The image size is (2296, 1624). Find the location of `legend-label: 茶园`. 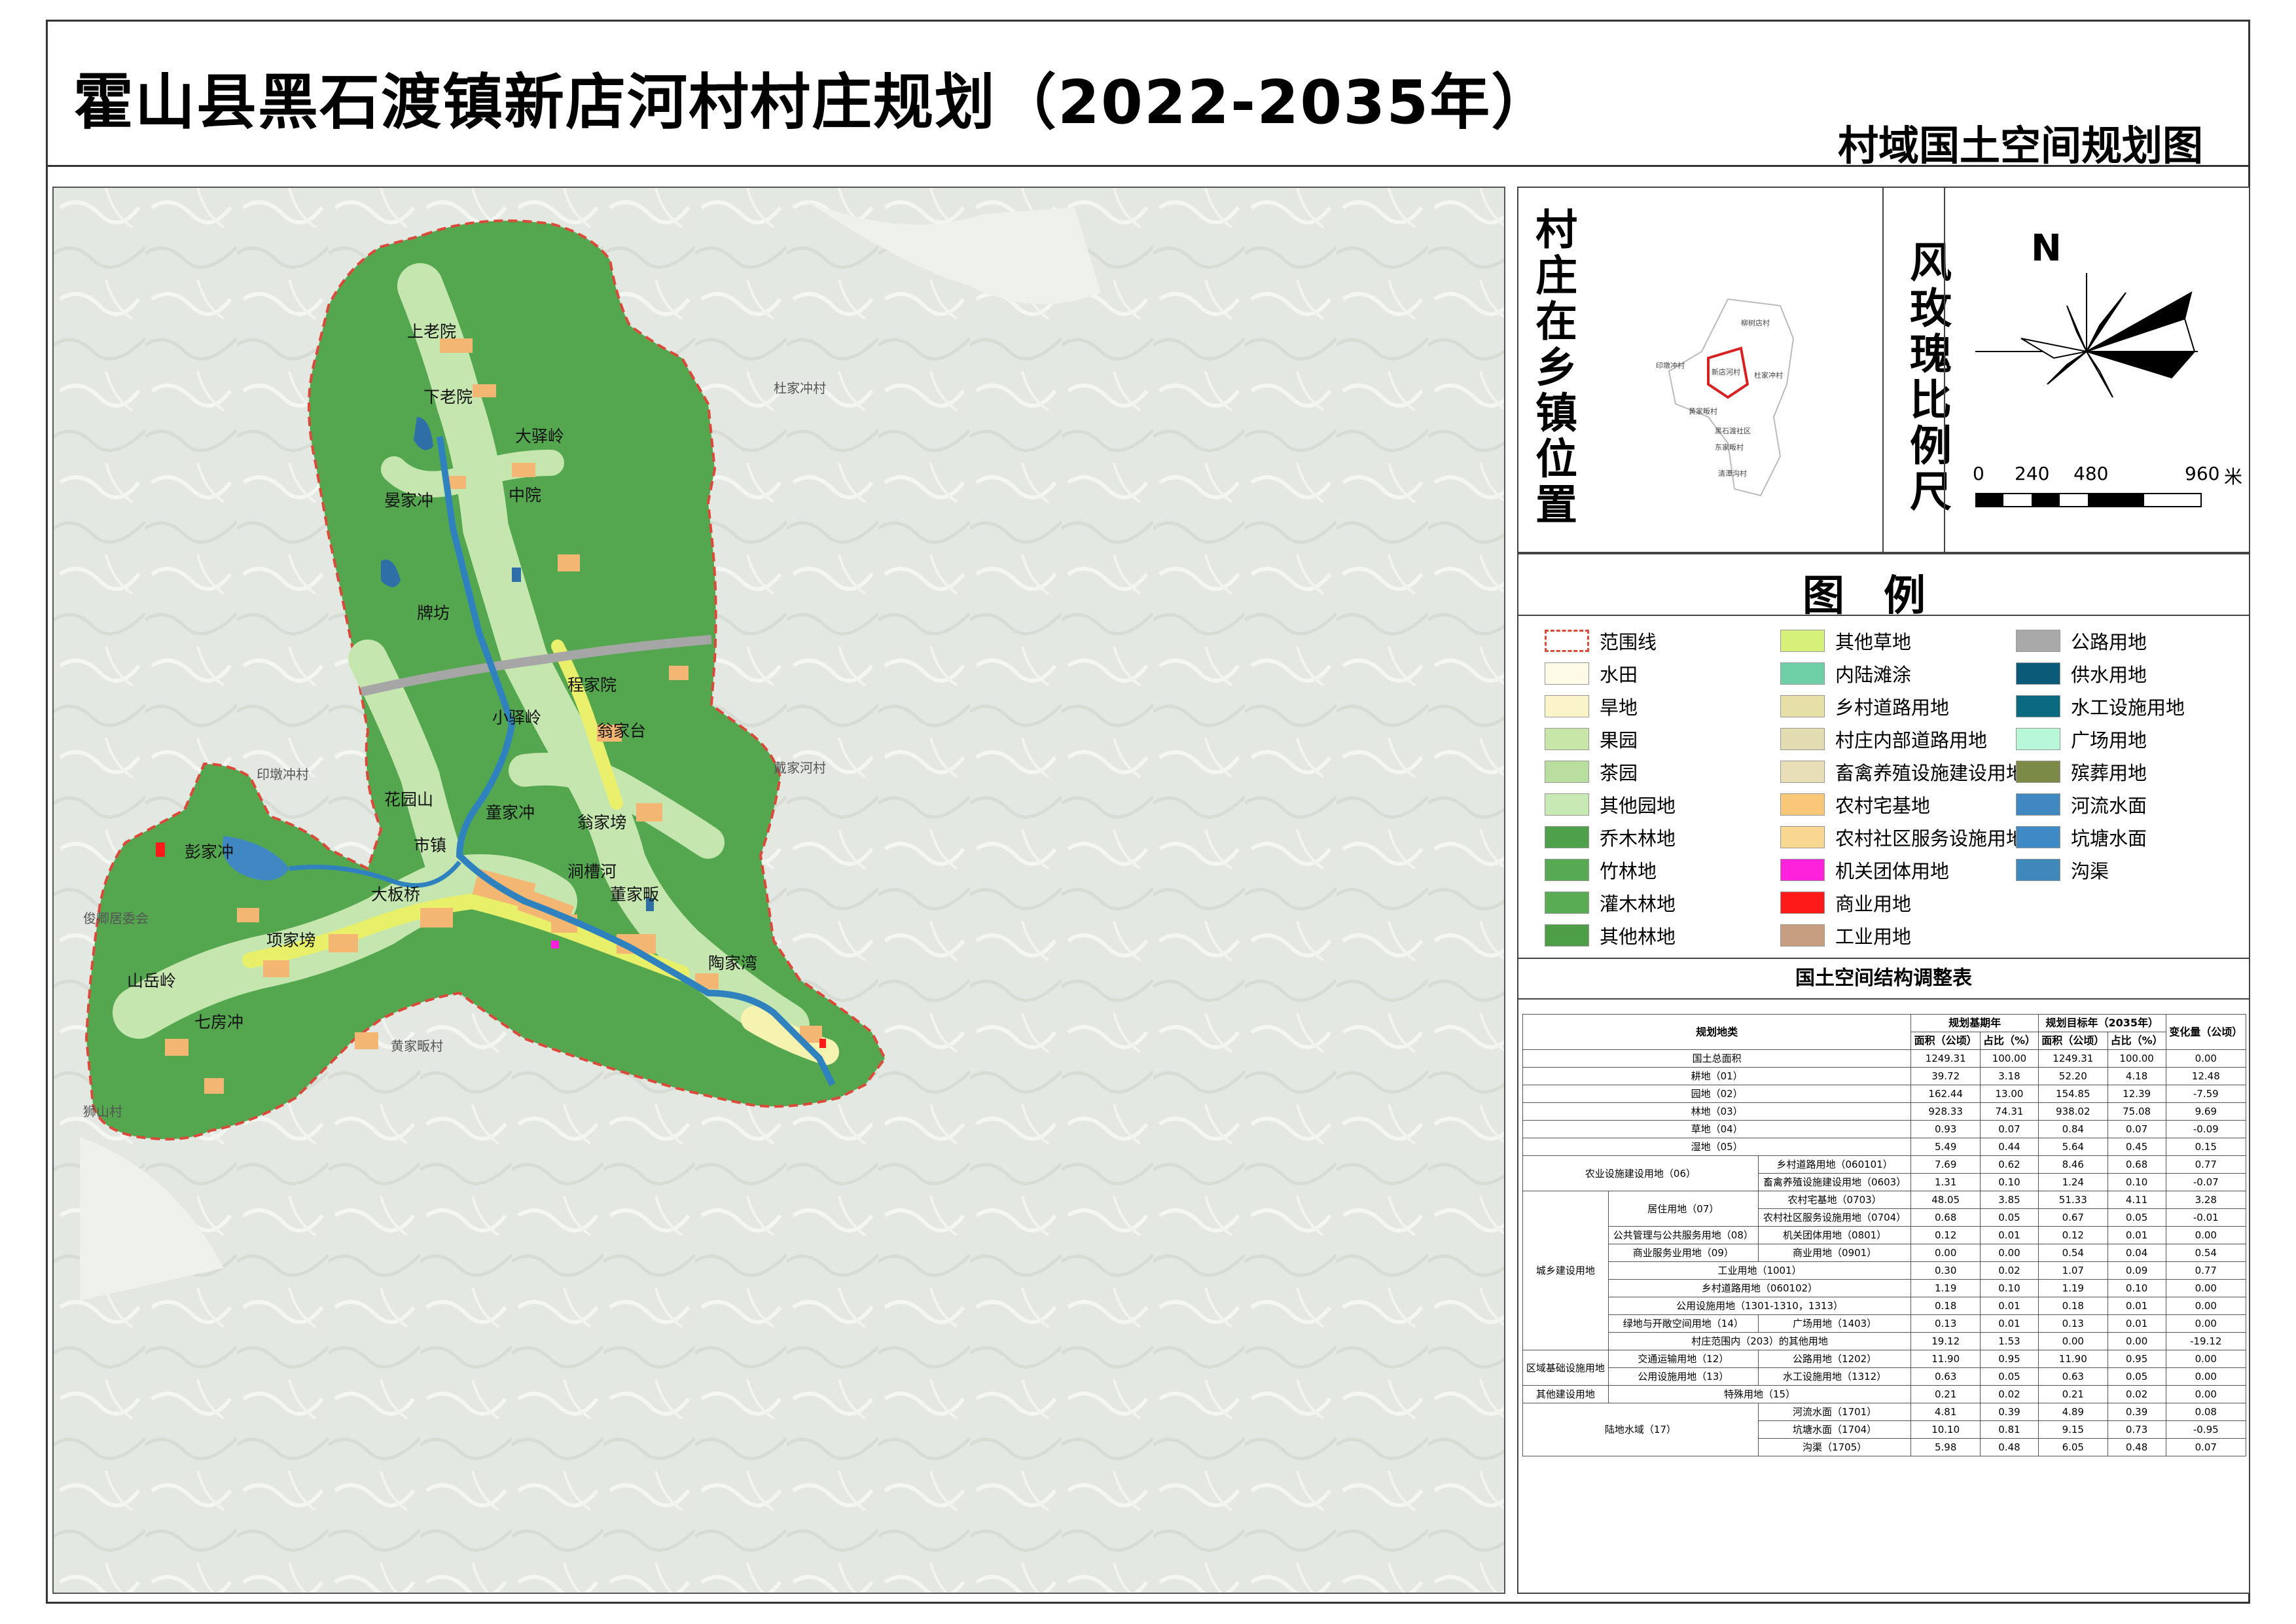

legend-label: 茶园 is located at coordinates (1619, 773).